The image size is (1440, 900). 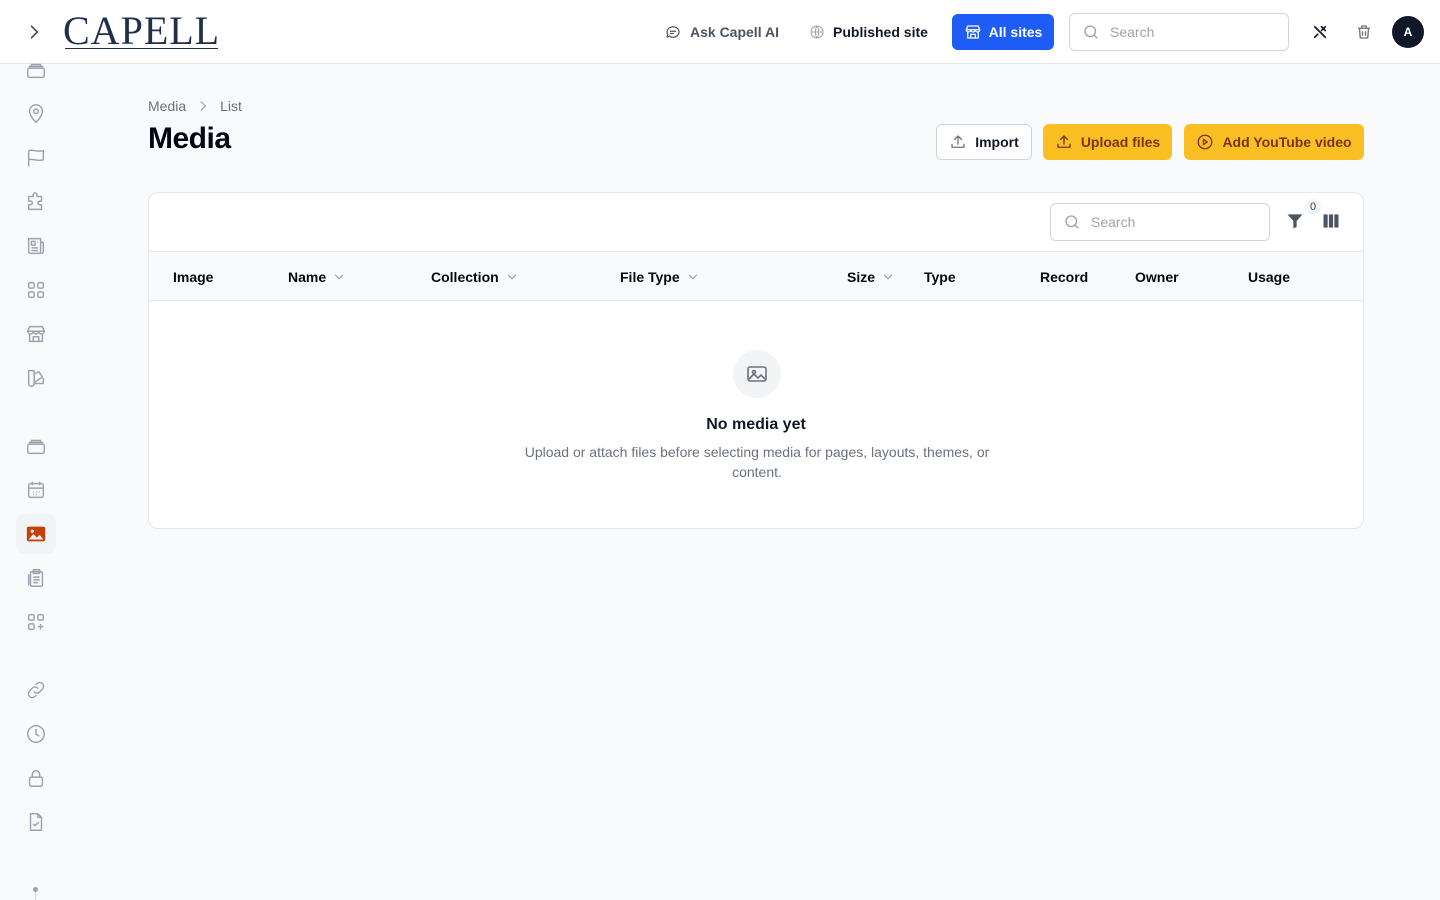 What do you see at coordinates (189, 138) in the screenshot?
I see `page-title: Media` at bounding box center [189, 138].